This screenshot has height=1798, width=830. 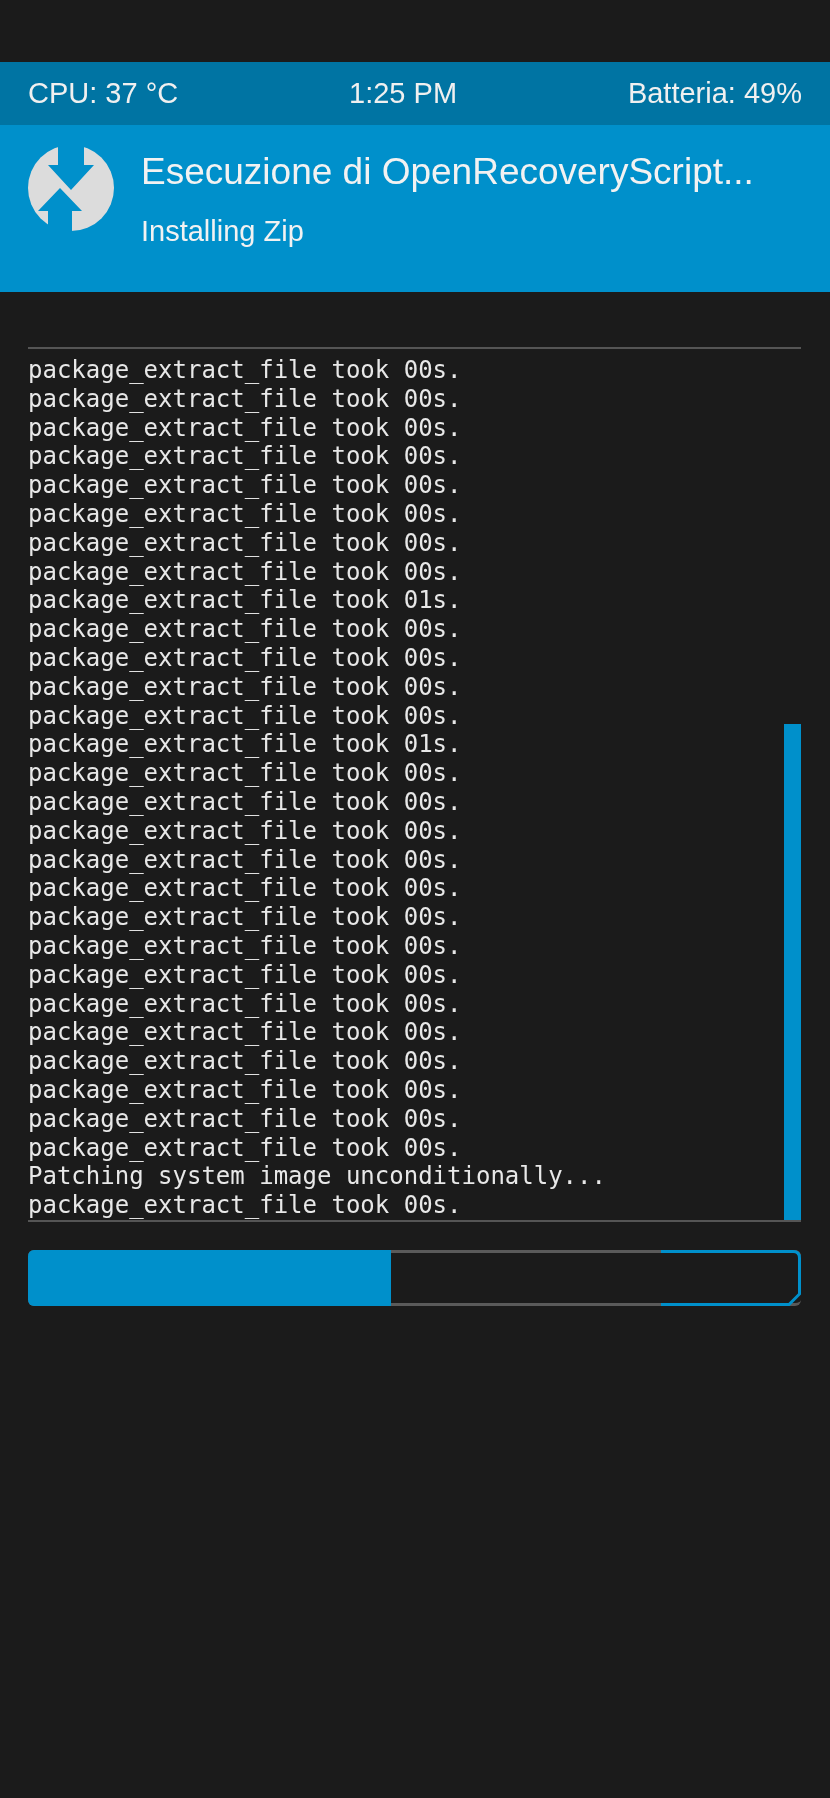 What do you see at coordinates (103, 93) in the screenshot?
I see `cpu-temperature: CPU: 37 °C` at bounding box center [103, 93].